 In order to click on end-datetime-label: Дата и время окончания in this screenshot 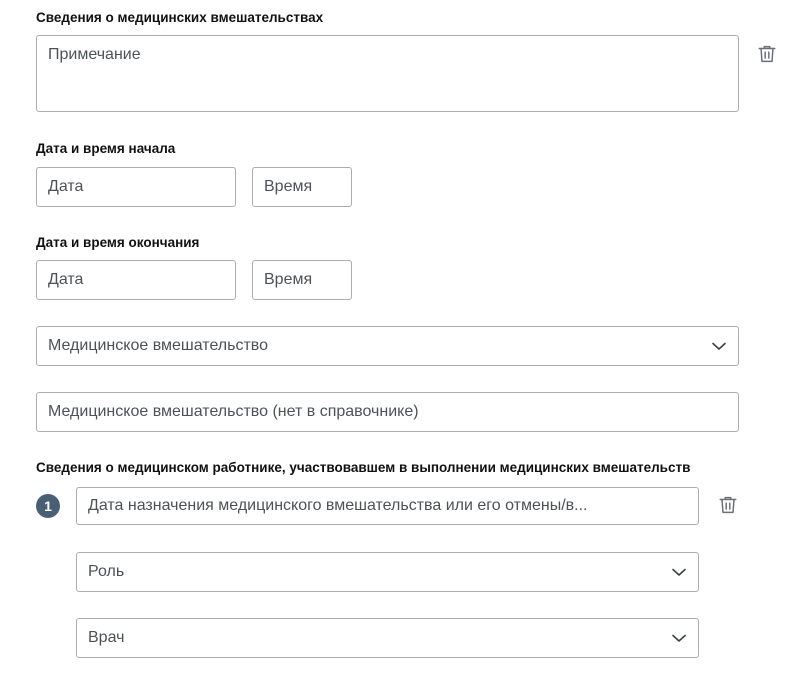, I will do `click(118, 242)`.